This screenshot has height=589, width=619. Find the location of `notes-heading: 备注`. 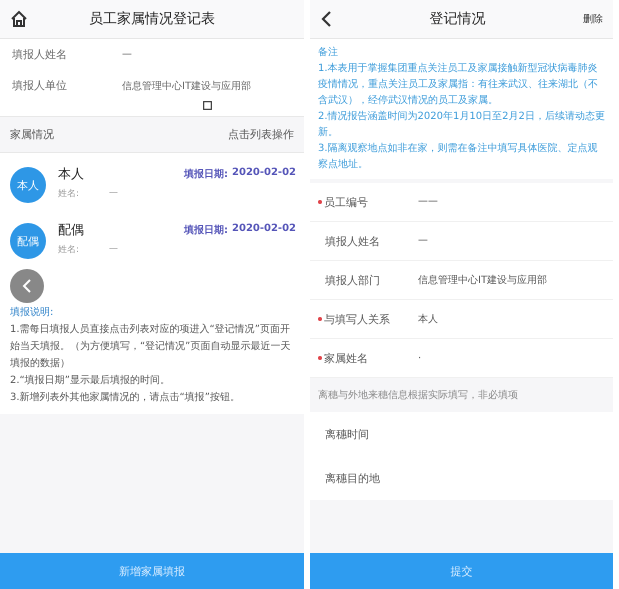

notes-heading: 备注 is located at coordinates (328, 53).